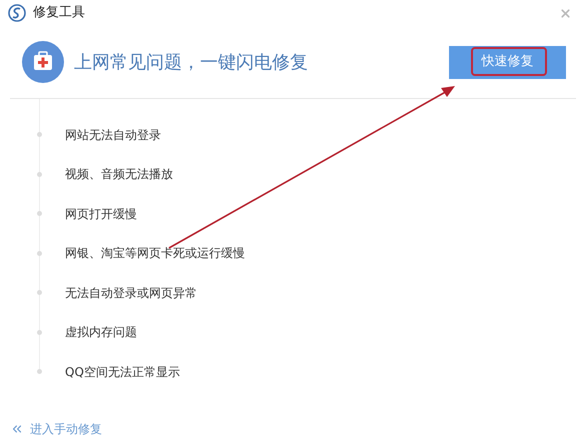 This screenshot has width=586, height=440. Describe the element at coordinates (59, 13) in the screenshot. I see `window-title: 修复工具` at that location.